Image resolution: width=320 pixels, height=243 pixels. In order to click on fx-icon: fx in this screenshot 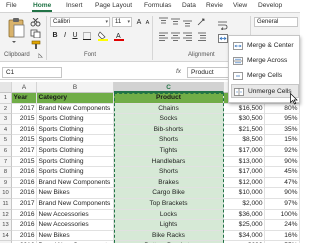, I will do `click(178, 71)`.